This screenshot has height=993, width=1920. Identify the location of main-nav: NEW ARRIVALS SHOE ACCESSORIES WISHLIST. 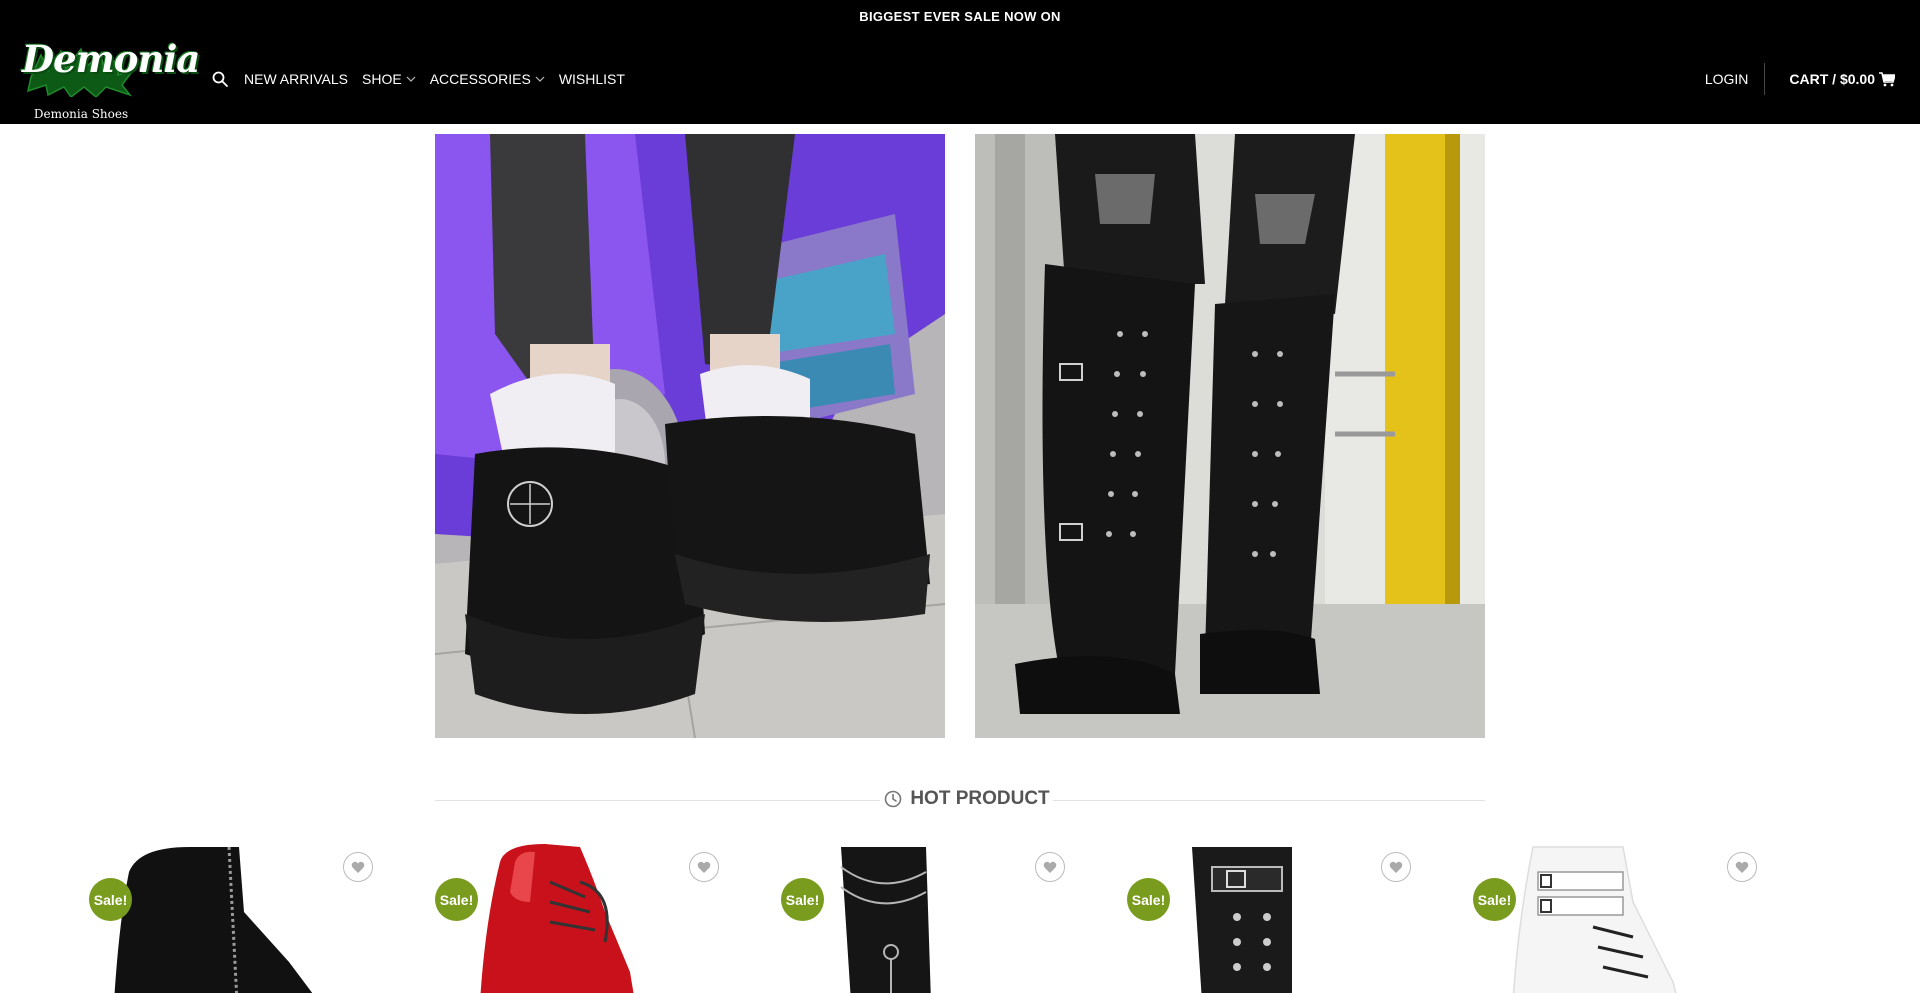
(424, 78).